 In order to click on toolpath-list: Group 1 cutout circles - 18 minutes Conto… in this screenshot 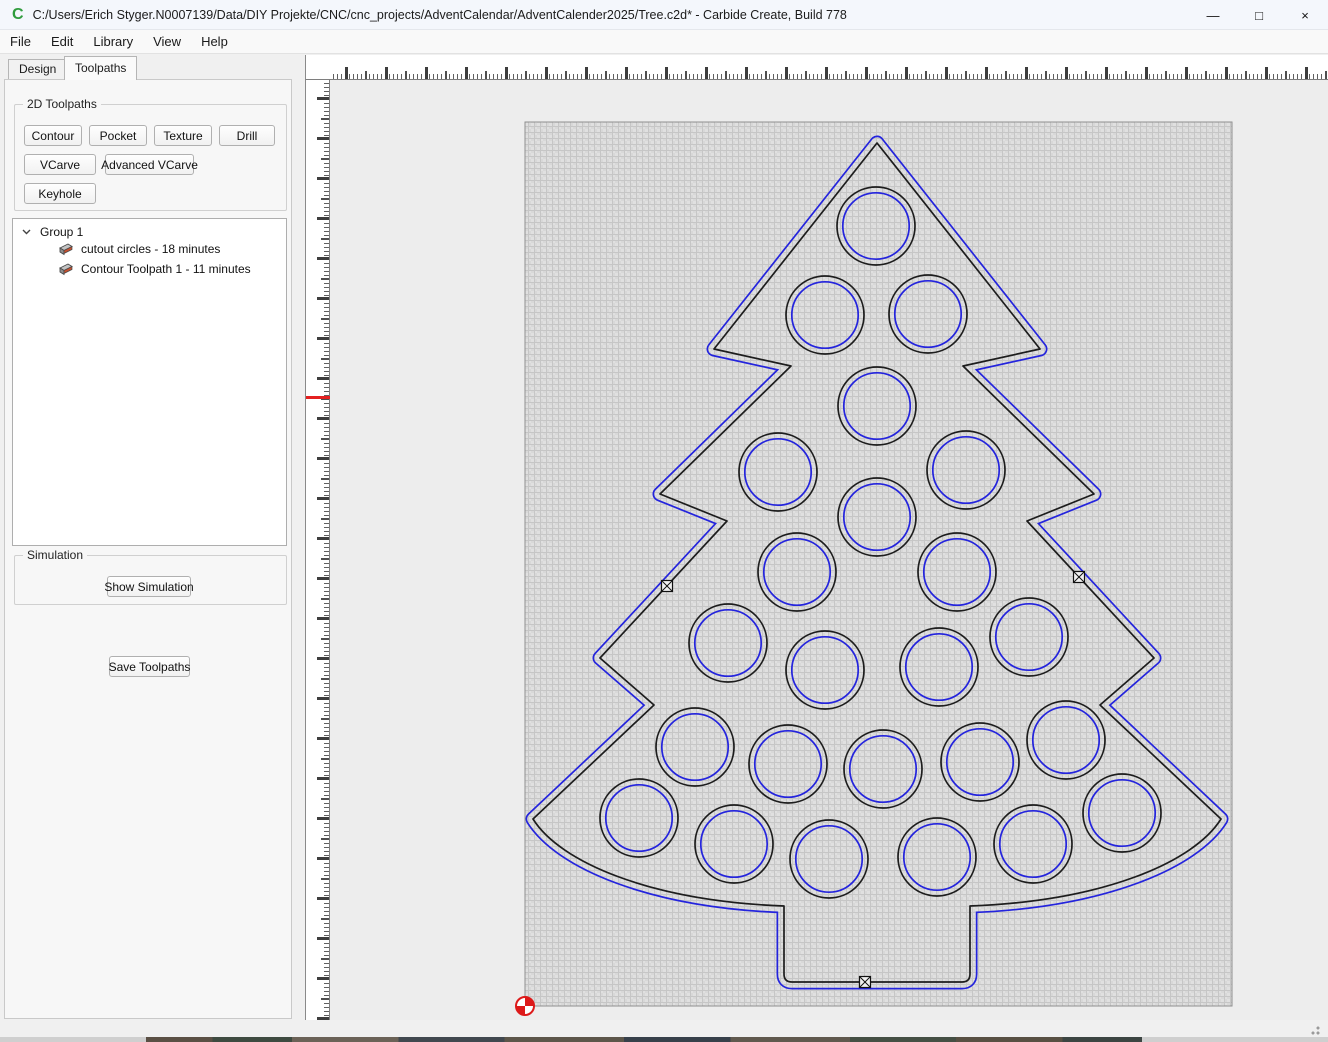, I will do `click(149, 382)`.